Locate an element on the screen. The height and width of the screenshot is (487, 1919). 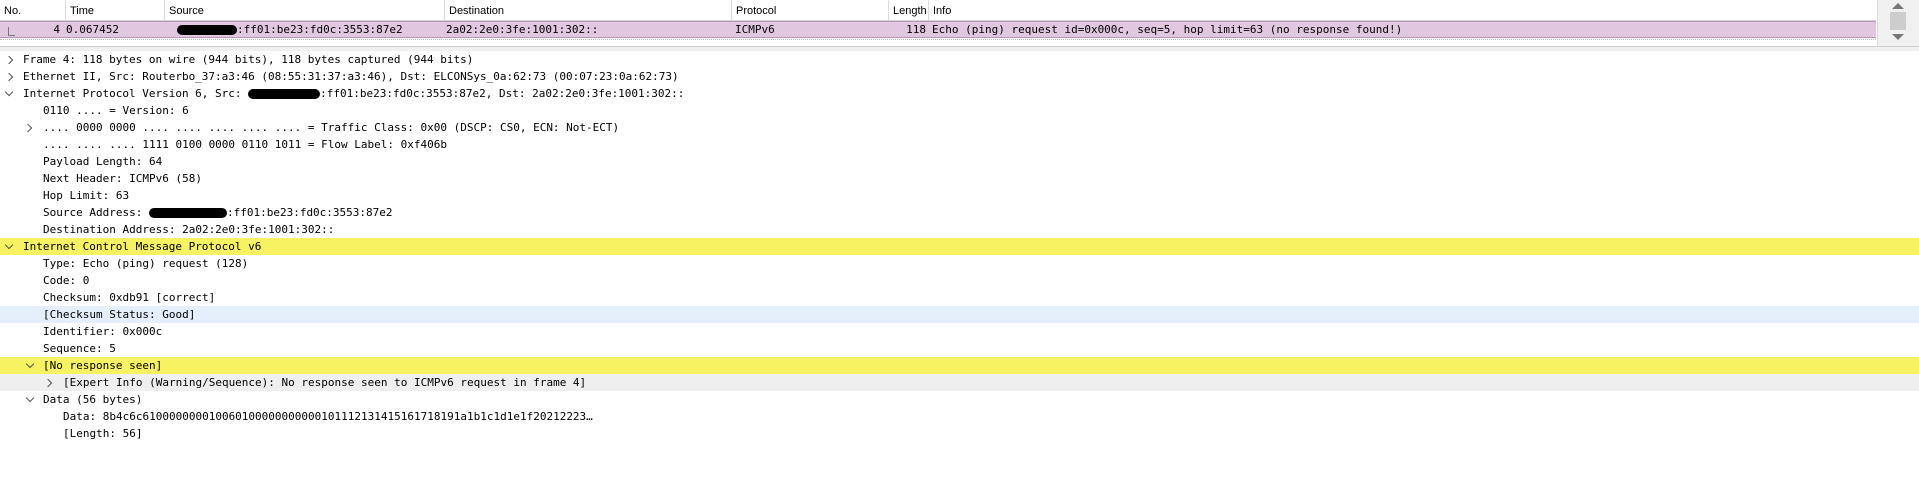
column-header-source: Source is located at coordinates (305, 10).